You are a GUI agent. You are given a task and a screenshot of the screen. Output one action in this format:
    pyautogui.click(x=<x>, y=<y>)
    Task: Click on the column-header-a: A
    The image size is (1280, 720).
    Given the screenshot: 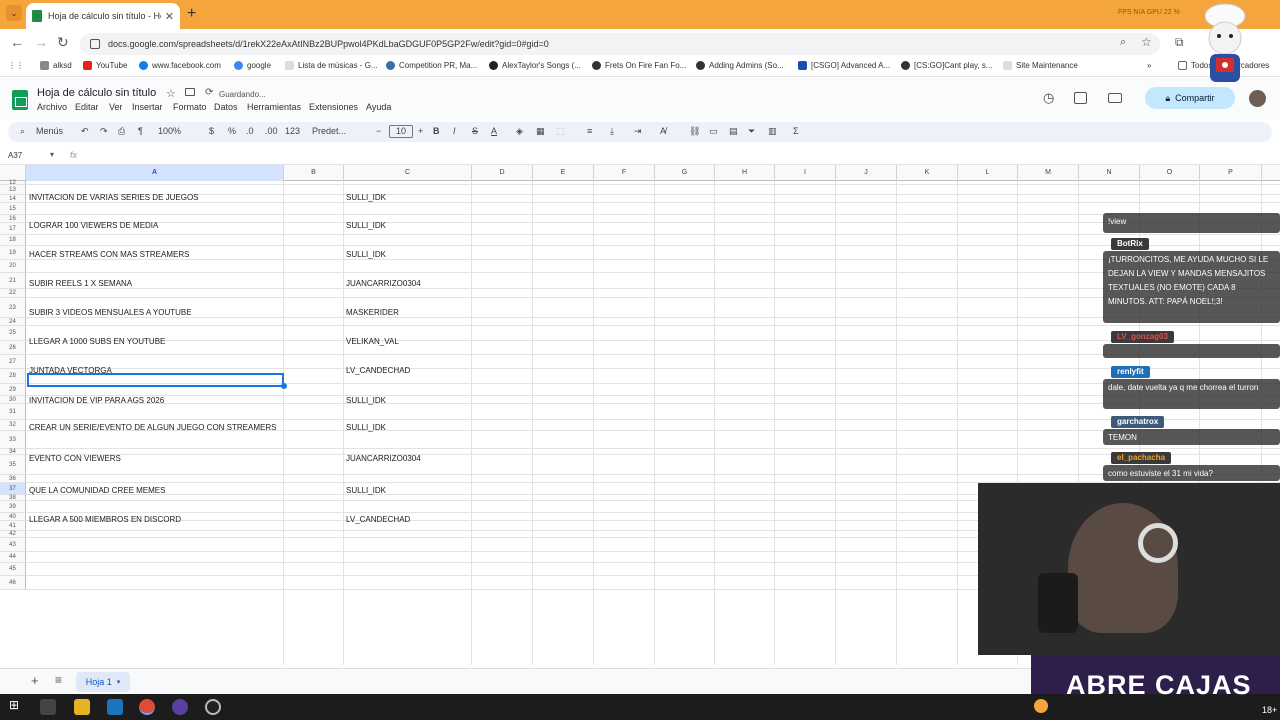 What is the action you would take?
    pyautogui.click(x=155, y=173)
    